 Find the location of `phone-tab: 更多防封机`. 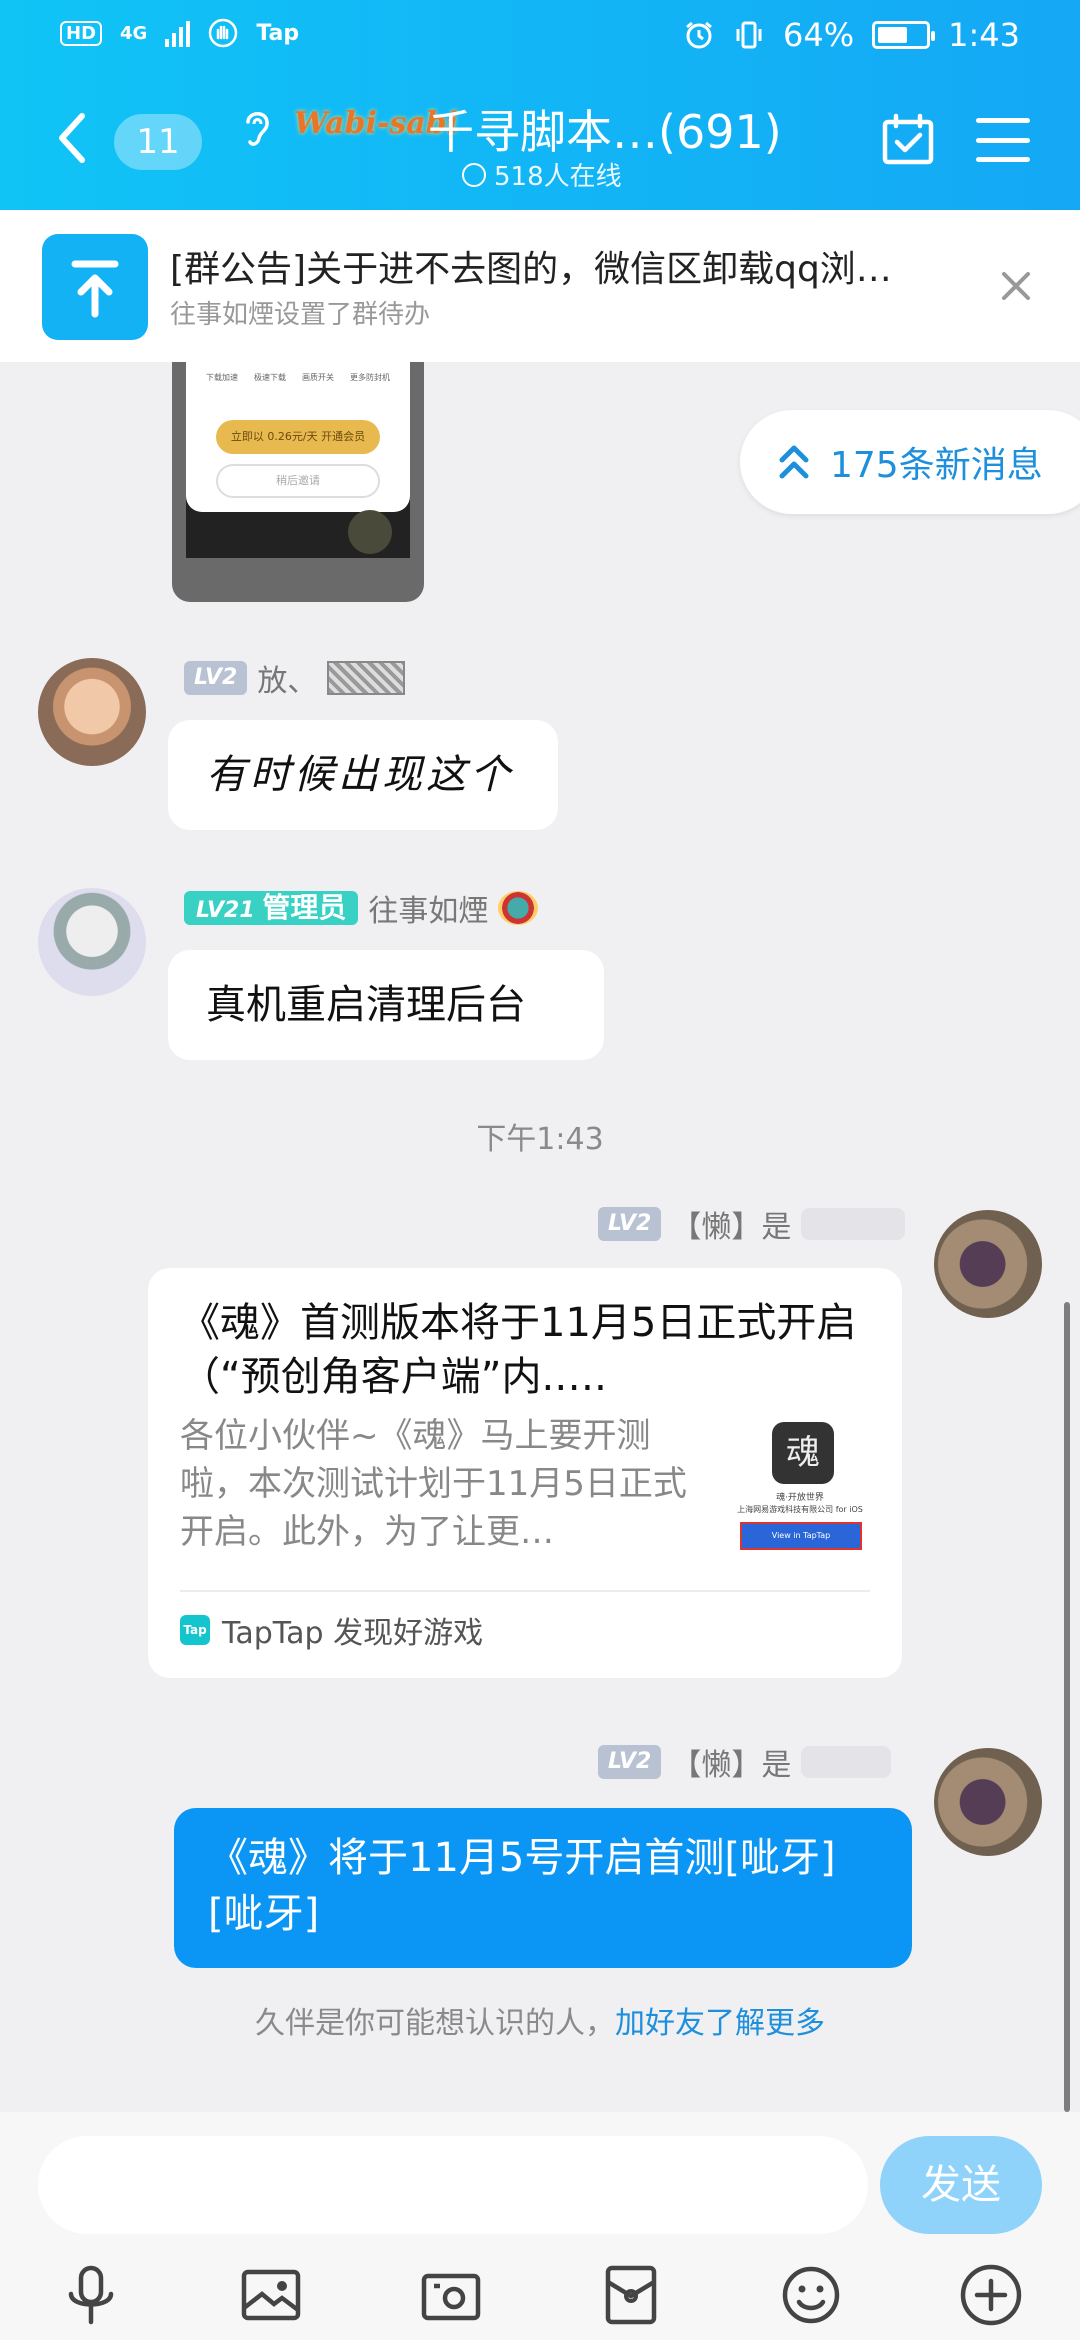

phone-tab: 更多防封机 is located at coordinates (370, 377).